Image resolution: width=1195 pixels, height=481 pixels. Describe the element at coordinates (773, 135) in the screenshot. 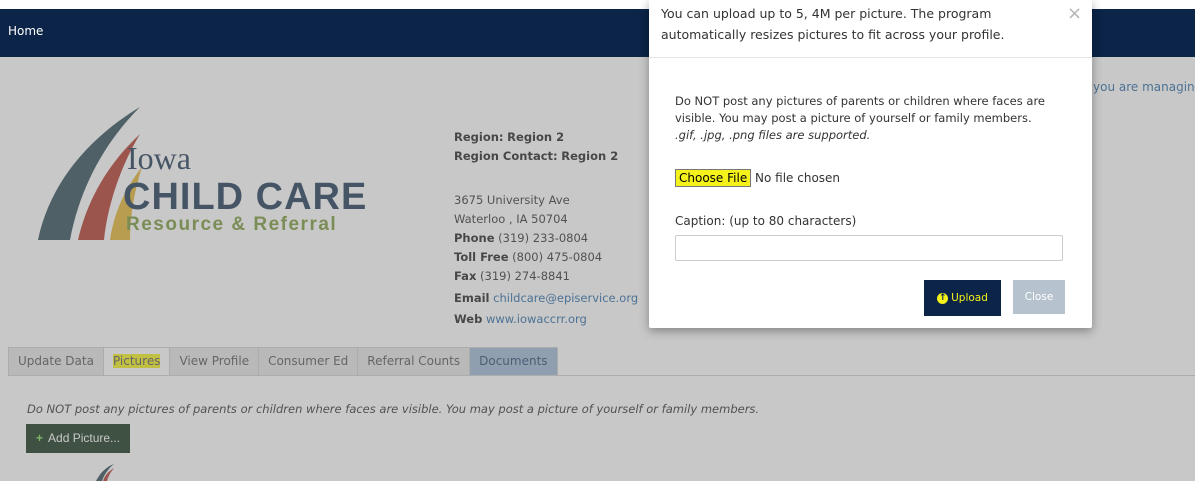

I see `supported-formats-text: .gif, .jpg, .png files are supported.` at that location.